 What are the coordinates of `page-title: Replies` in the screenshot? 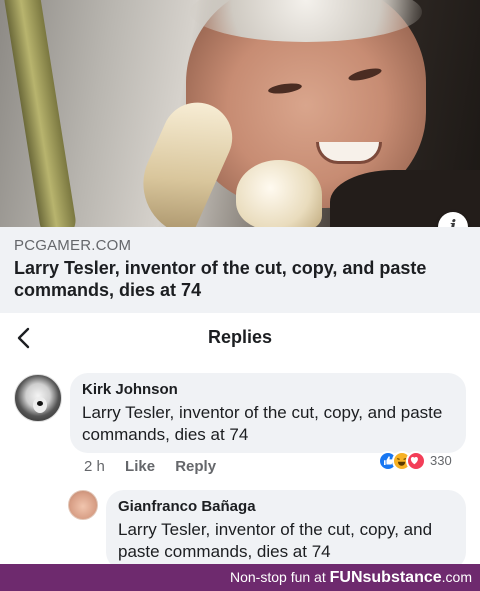 It's located at (240, 337).